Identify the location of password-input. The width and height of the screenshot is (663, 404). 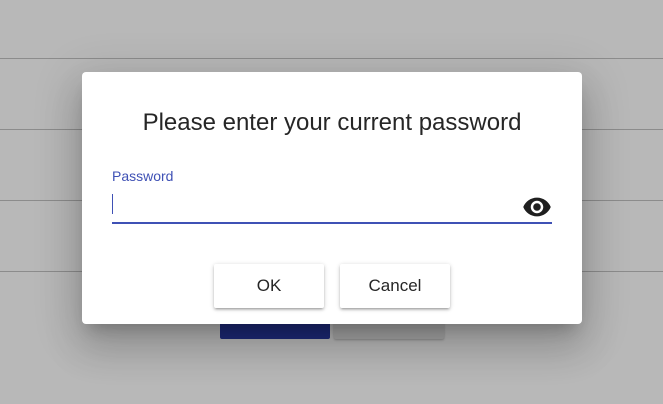
(312, 205).